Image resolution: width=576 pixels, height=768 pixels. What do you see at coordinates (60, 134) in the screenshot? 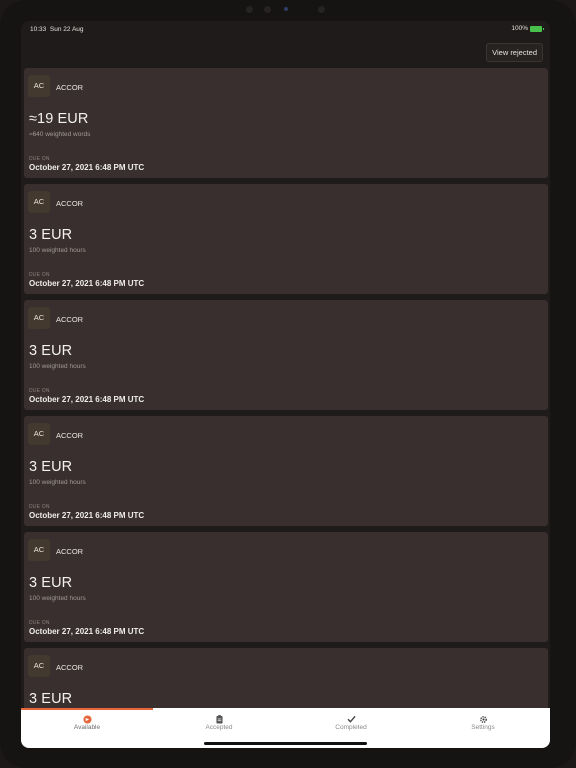
I see `job-volume: ≈640 weighted words` at bounding box center [60, 134].